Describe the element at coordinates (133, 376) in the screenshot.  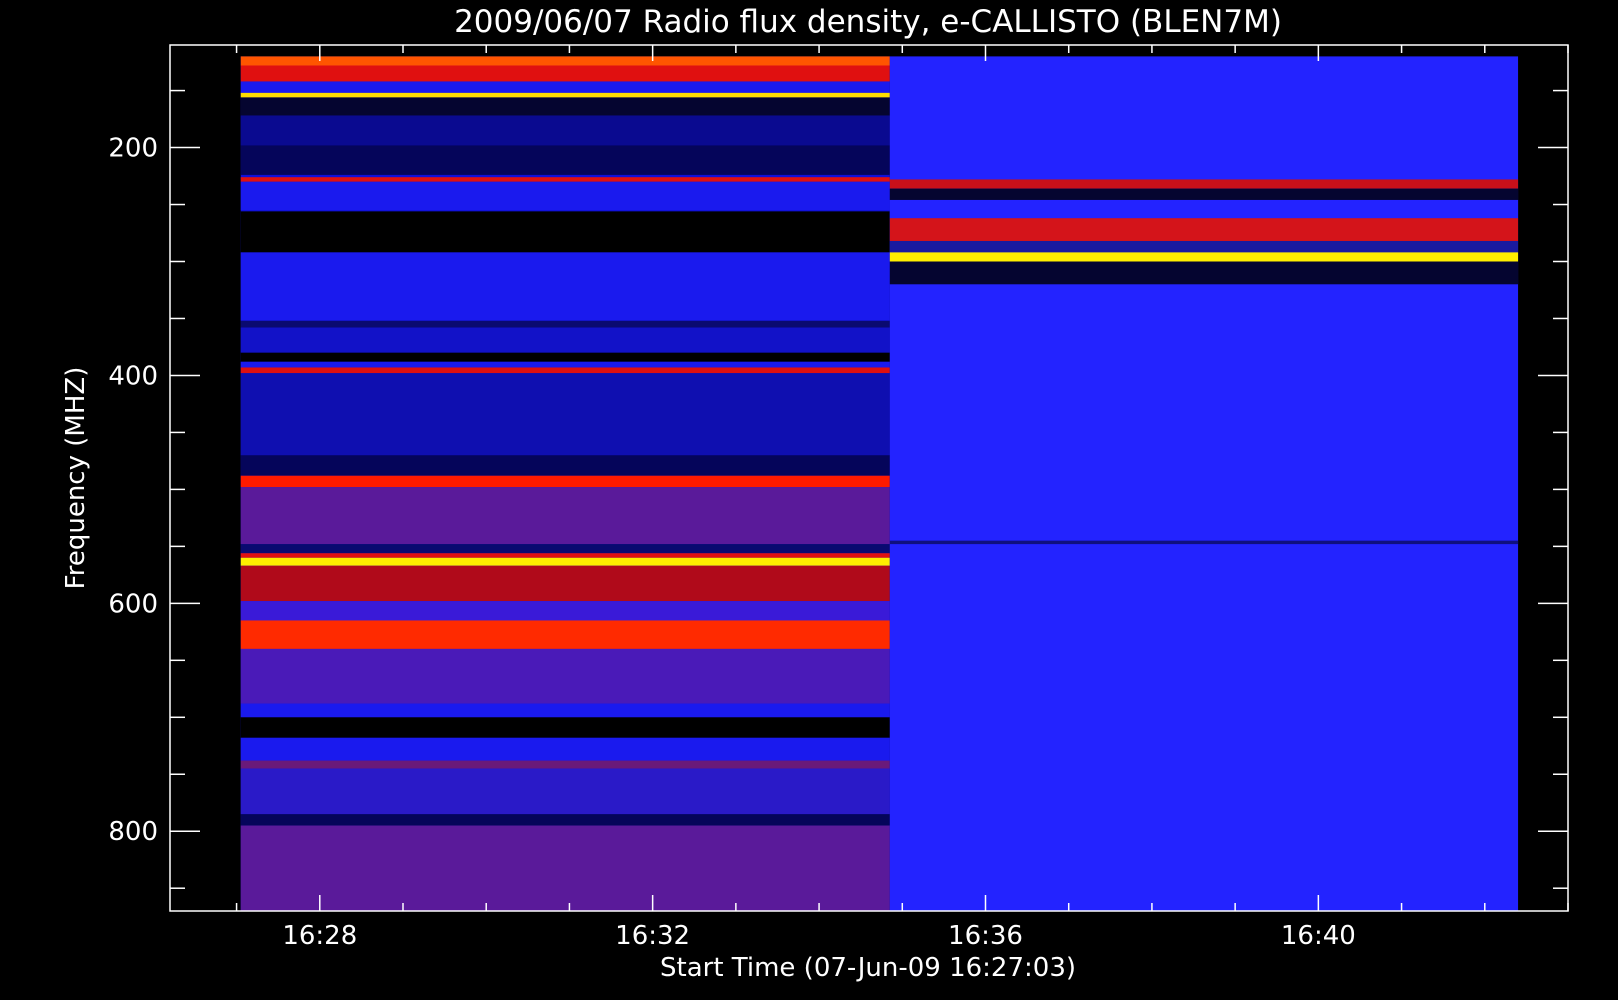
I see `y-tick-label: 400` at that location.